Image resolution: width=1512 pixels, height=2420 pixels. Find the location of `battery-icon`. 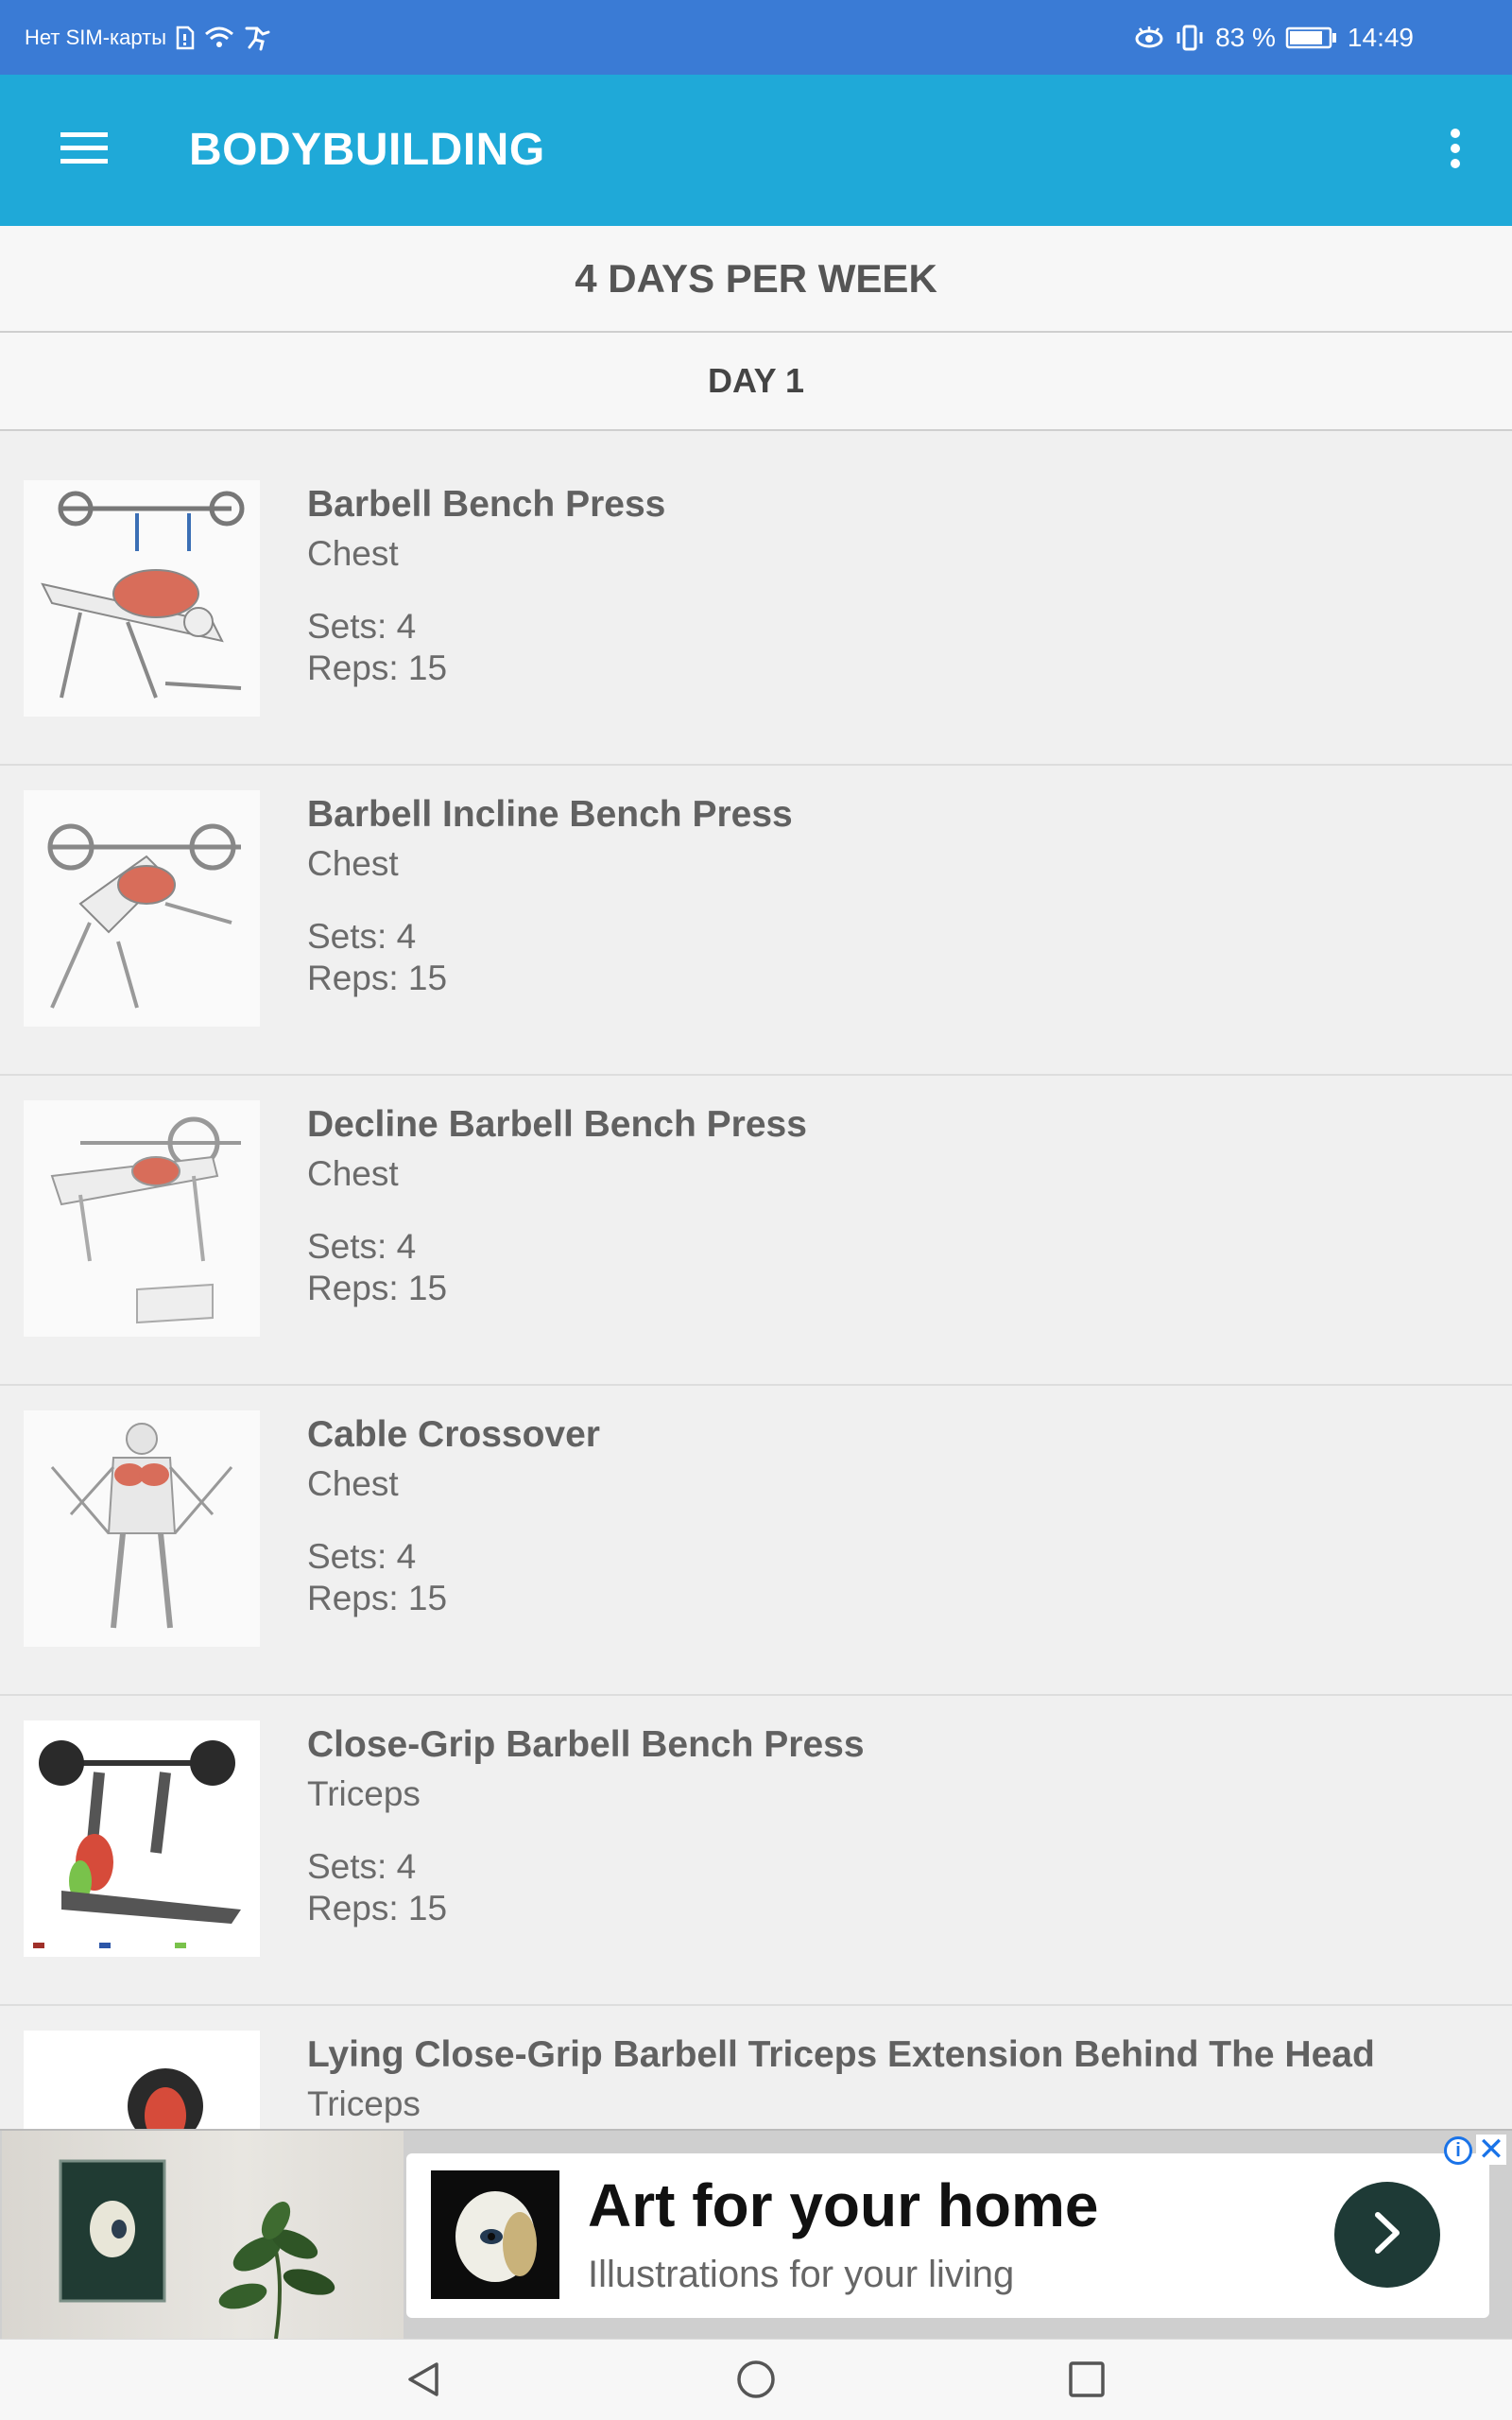

battery-icon is located at coordinates (1311, 38).